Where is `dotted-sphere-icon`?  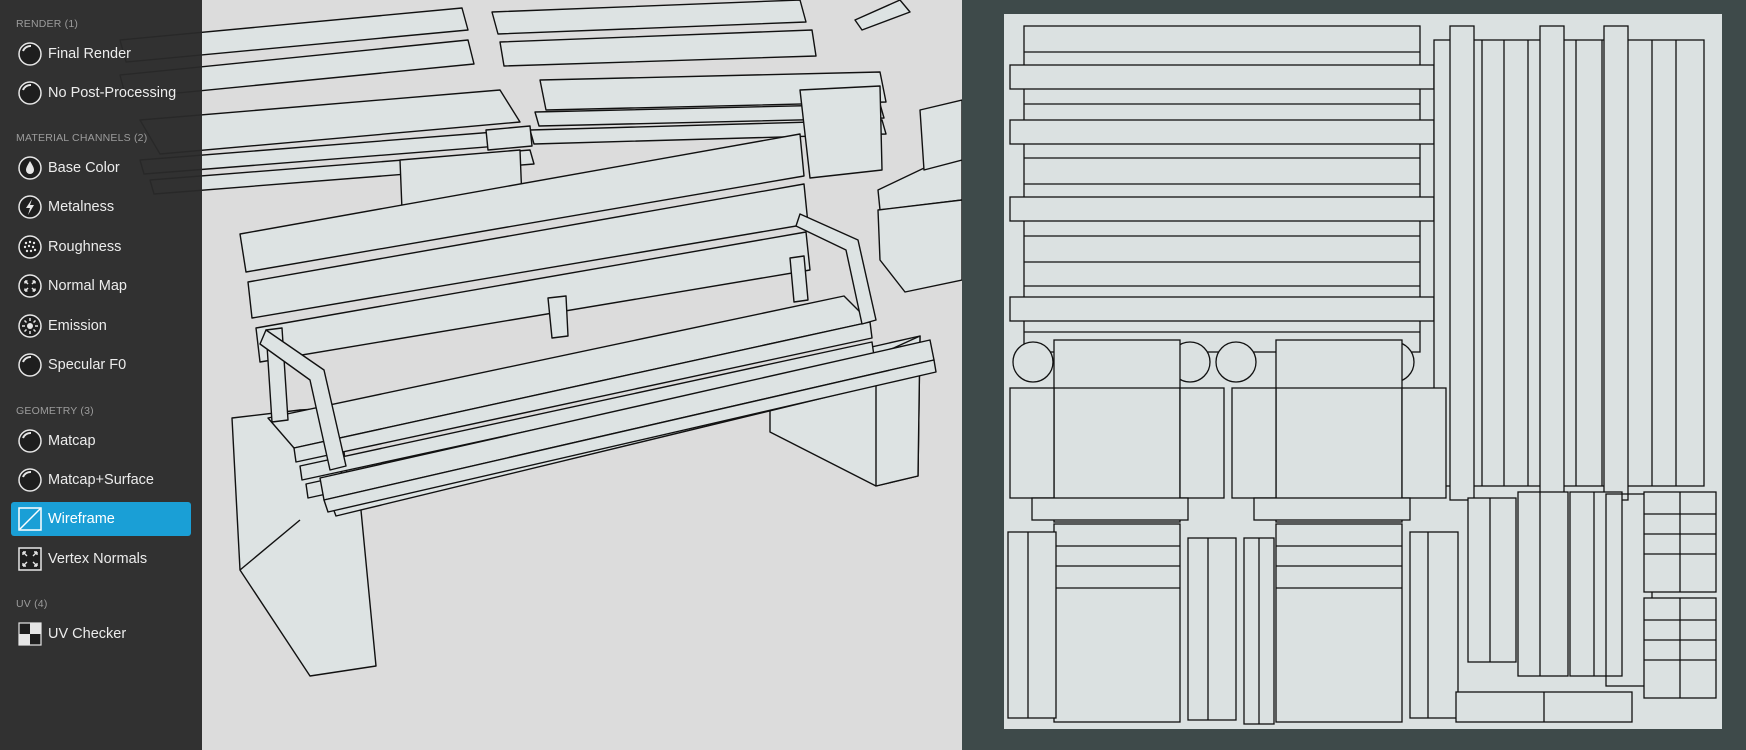
dotted-sphere-icon is located at coordinates (30, 247).